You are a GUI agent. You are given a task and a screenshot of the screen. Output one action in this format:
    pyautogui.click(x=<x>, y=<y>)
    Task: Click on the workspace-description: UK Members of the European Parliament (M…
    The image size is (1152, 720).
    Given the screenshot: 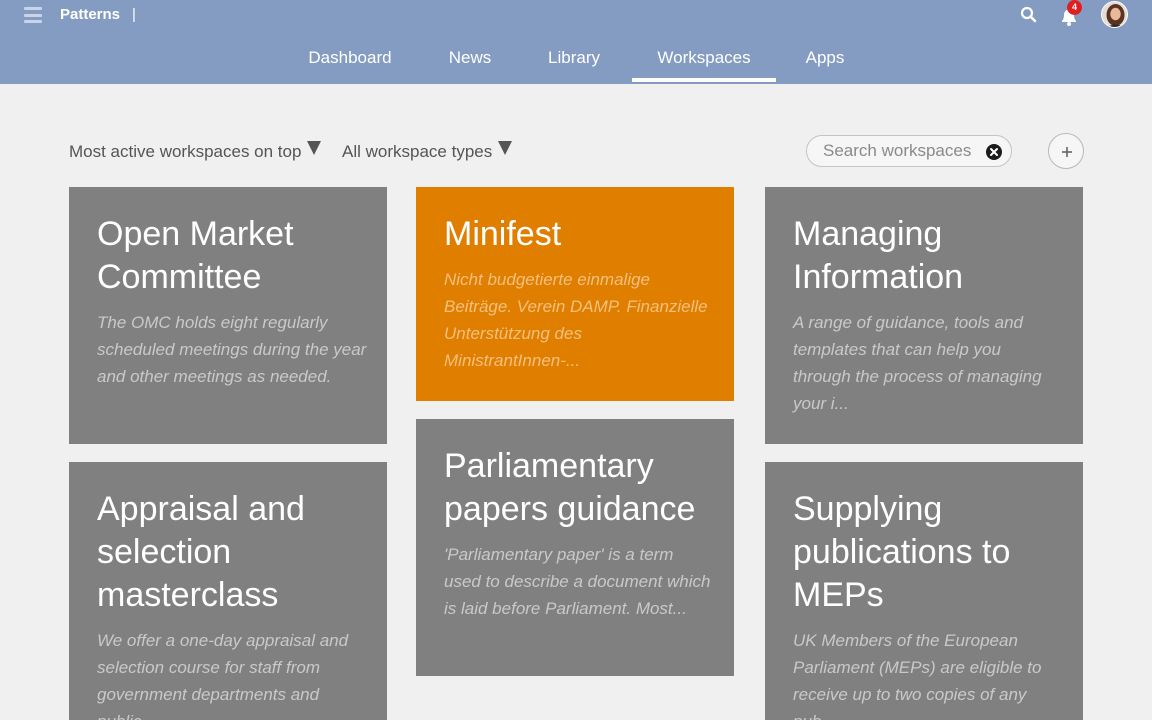 What is the action you would take?
    pyautogui.click(x=917, y=675)
    